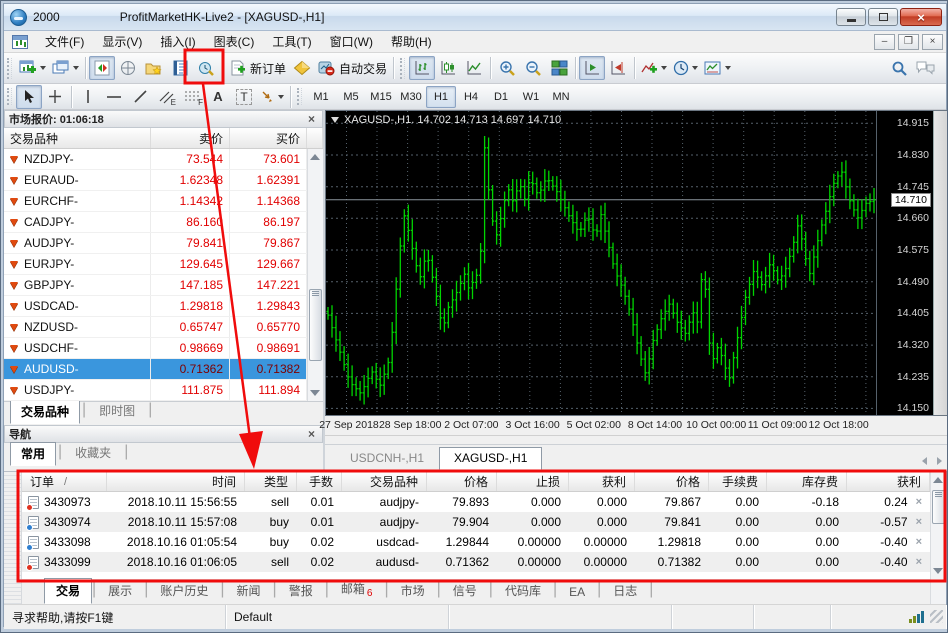 Image resolution: width=948 pixels, height=633 pixels. Describe the element at coordinates (302, 68) in the screenshot. I see `metaeditor-button` at that location.